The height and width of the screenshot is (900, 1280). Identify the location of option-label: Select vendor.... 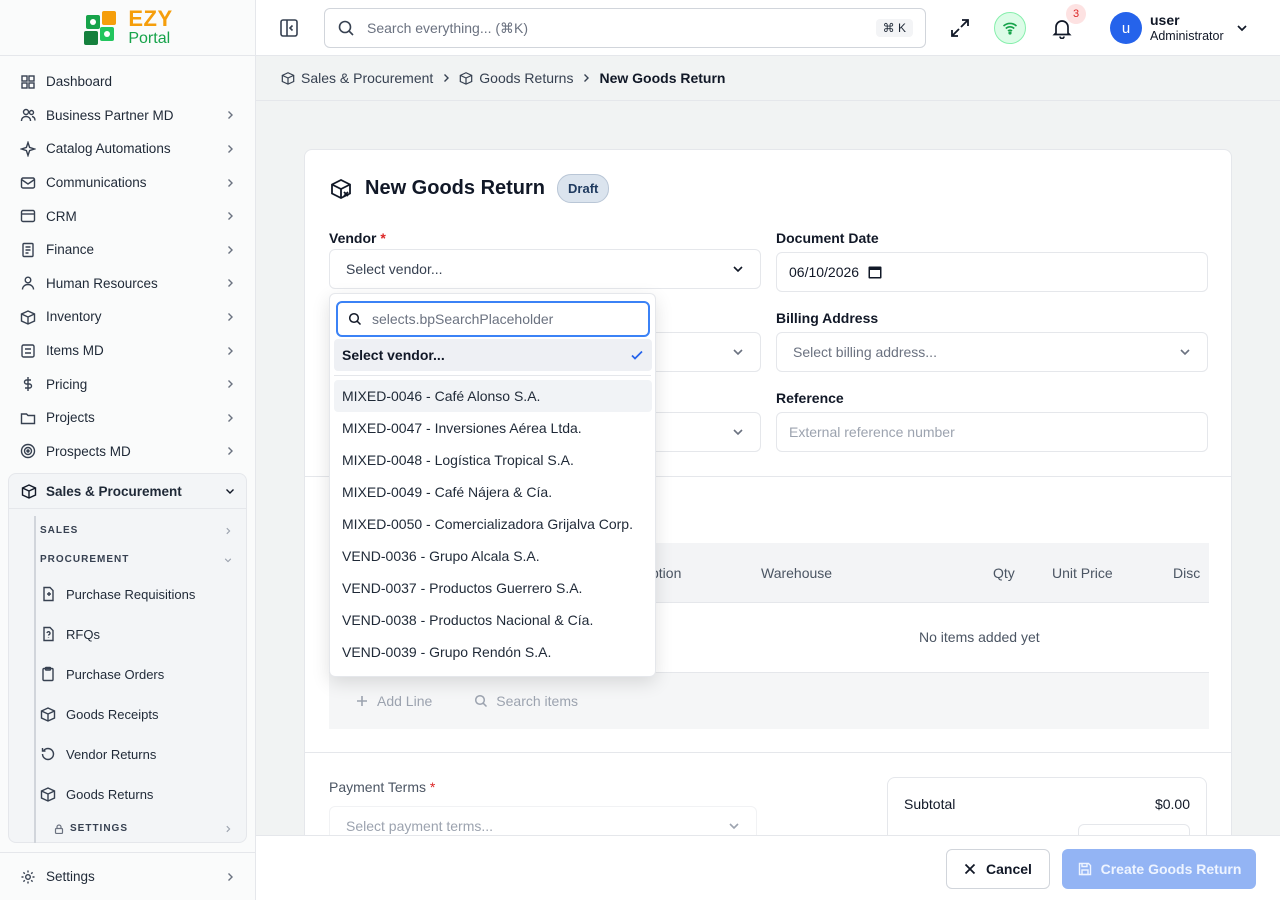
(393, 355).